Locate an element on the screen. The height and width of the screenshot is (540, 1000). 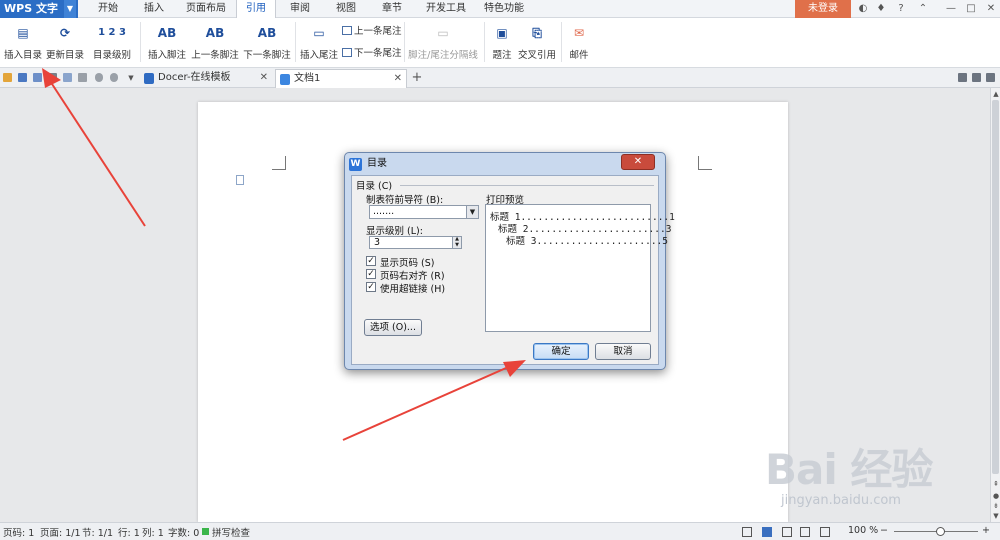
open-folder-icon is located at coordinates (7, 77).